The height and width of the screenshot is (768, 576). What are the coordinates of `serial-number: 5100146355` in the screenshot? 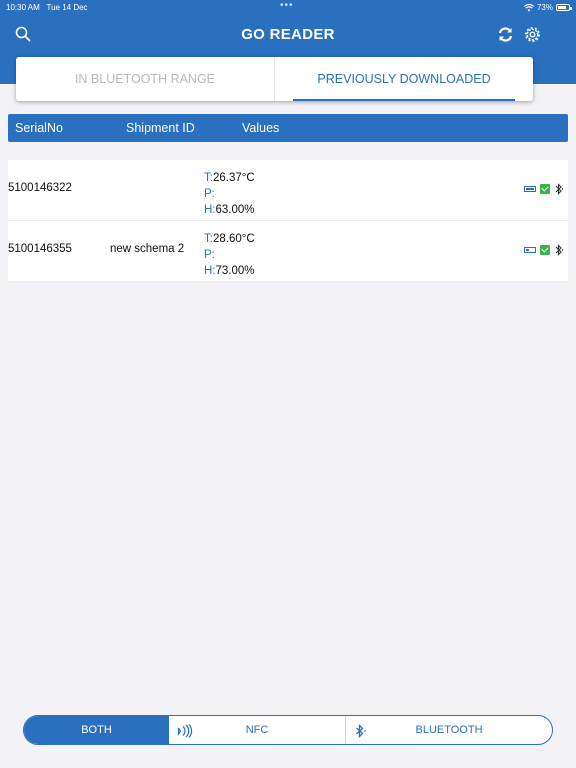 It's located at (40, 249).